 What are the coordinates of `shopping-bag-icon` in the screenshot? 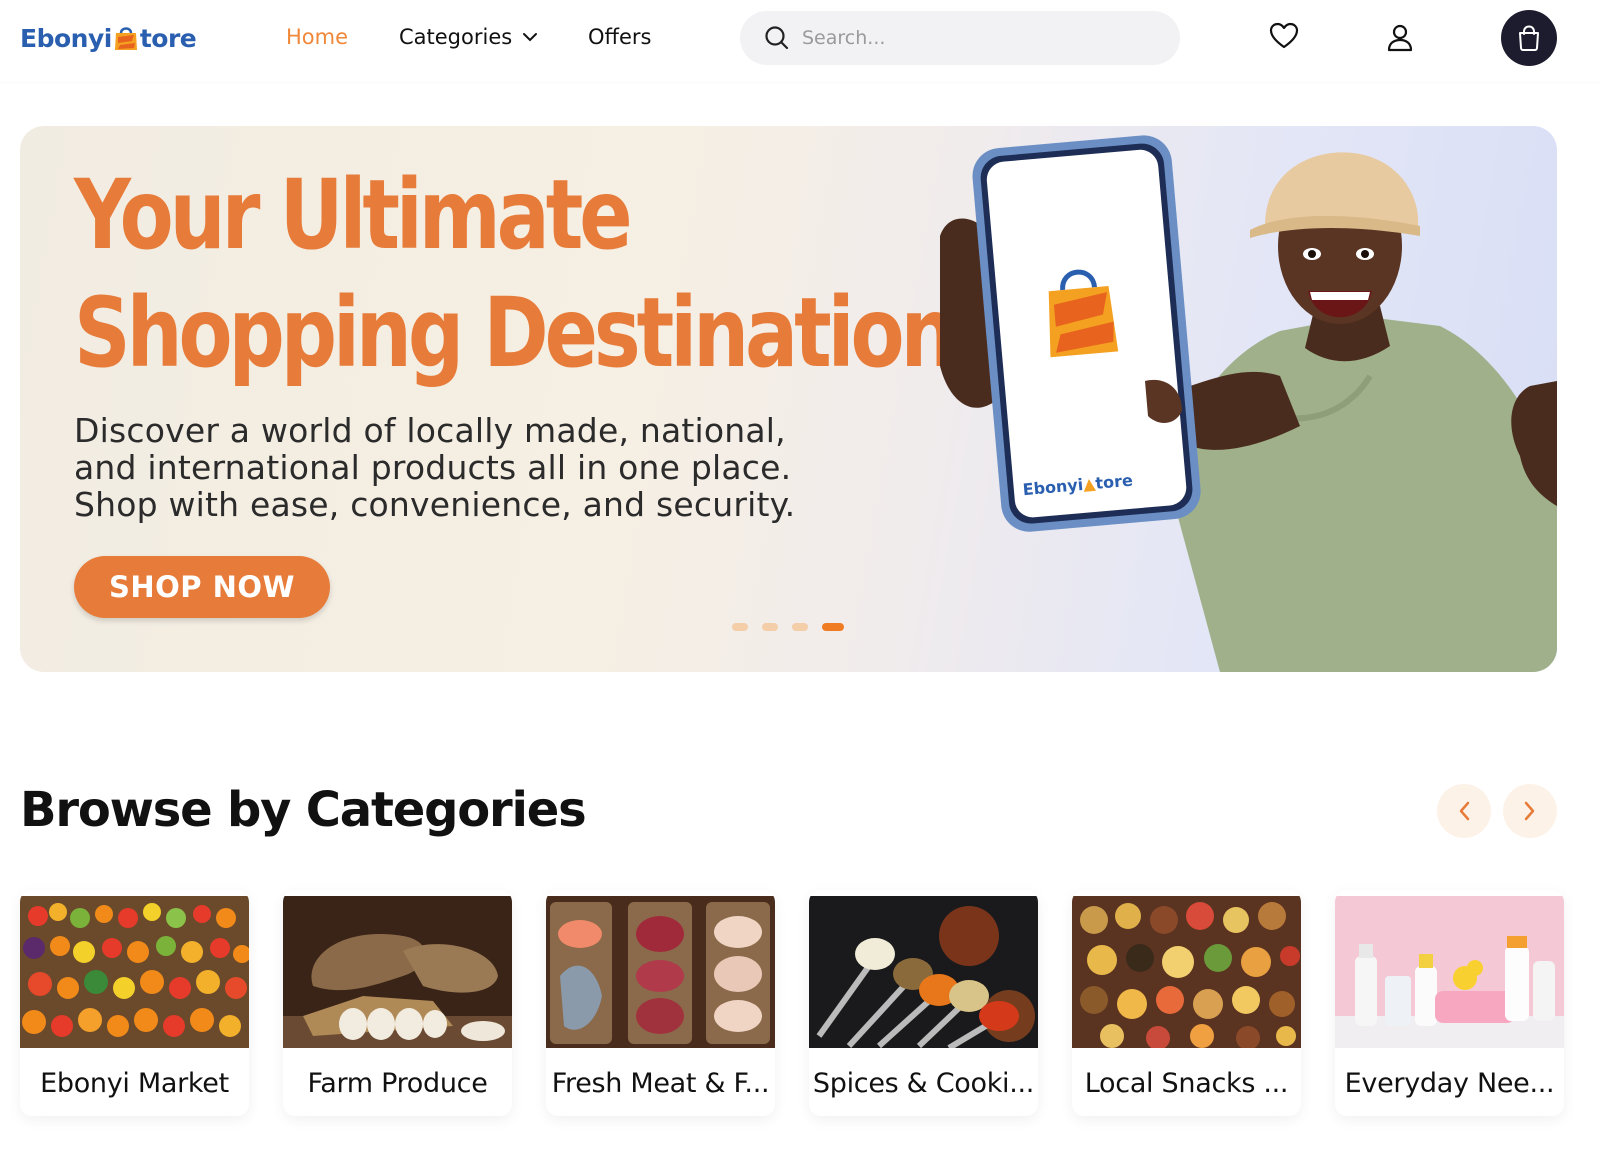 It's located at (1529, 38).